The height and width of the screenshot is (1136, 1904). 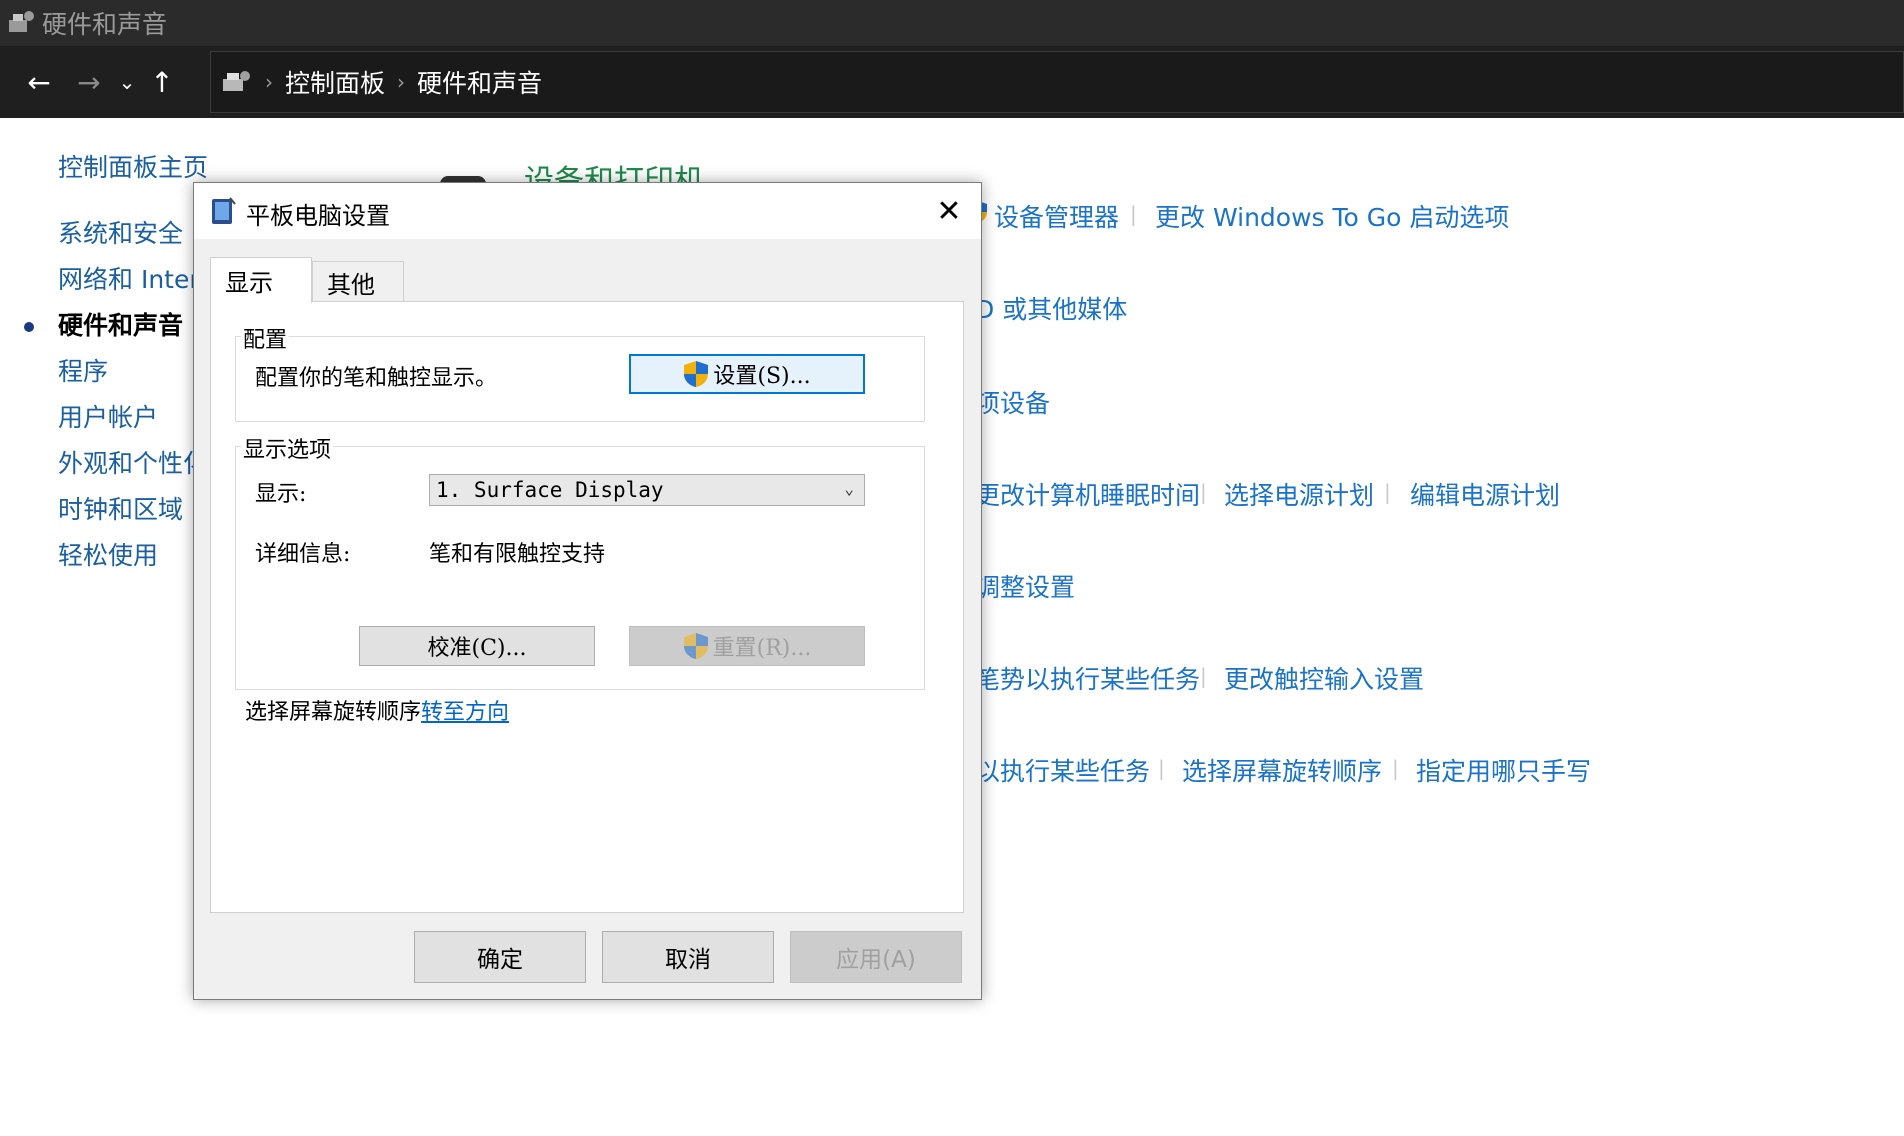 I want to click on link-cd-media: D 或其他媒体, so click(x=1051, y=308).